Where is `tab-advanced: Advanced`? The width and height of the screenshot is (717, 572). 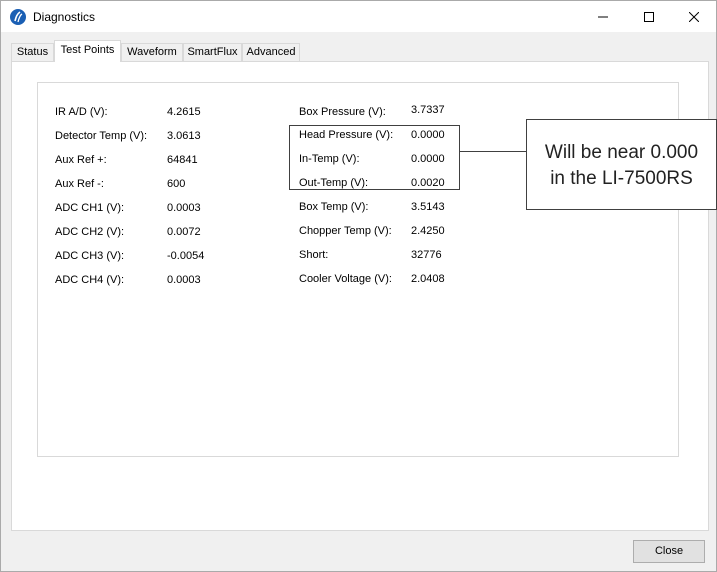
tab-advanced: Advanced is located at coordinates (271, 52).